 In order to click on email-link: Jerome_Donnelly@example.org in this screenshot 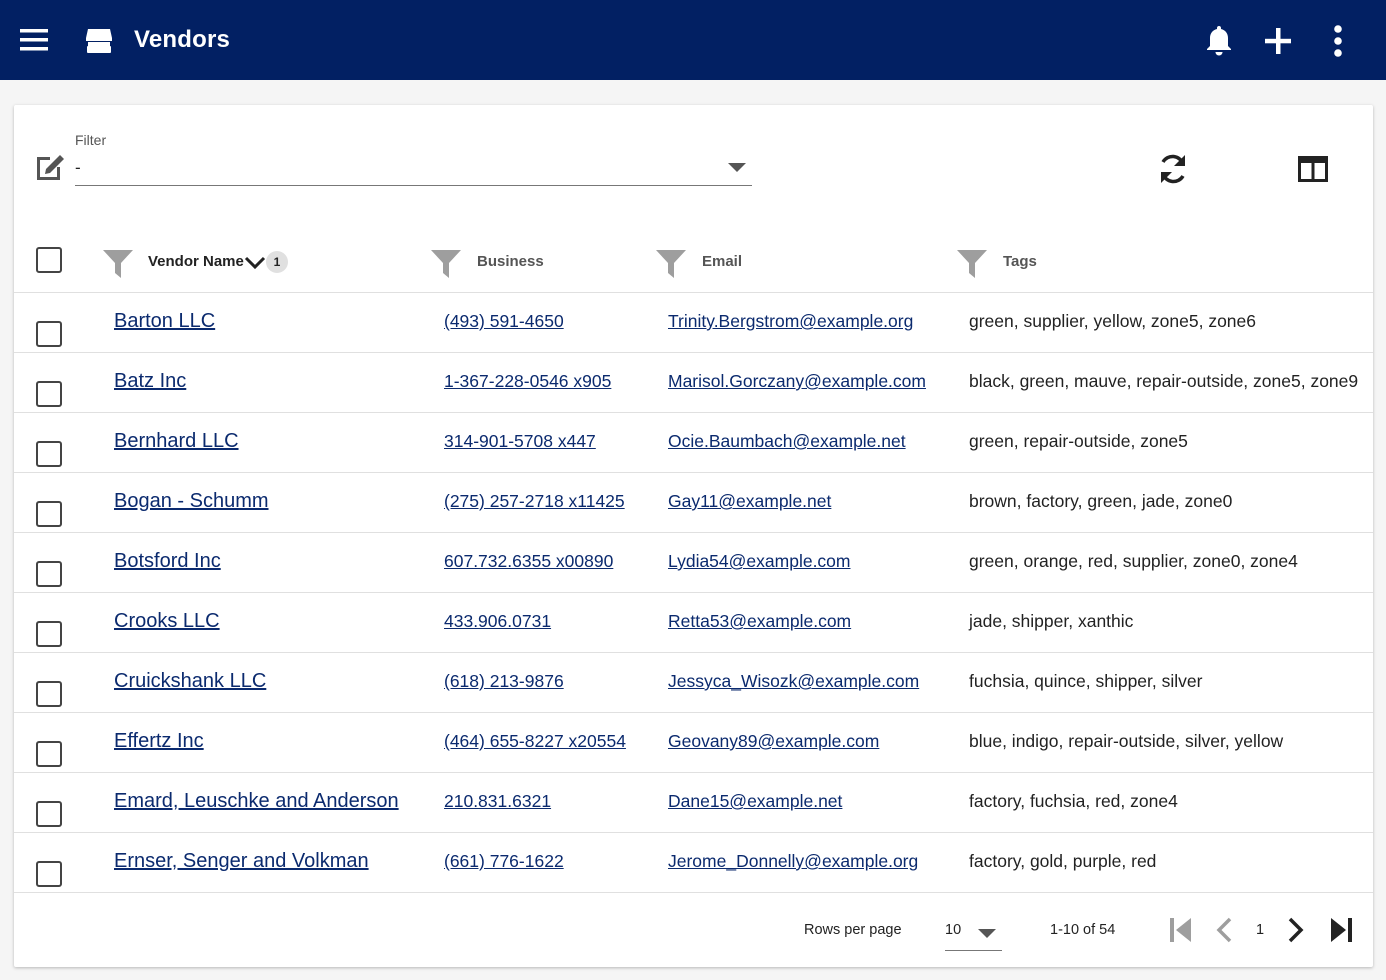, I will do `click(793, 861)`.